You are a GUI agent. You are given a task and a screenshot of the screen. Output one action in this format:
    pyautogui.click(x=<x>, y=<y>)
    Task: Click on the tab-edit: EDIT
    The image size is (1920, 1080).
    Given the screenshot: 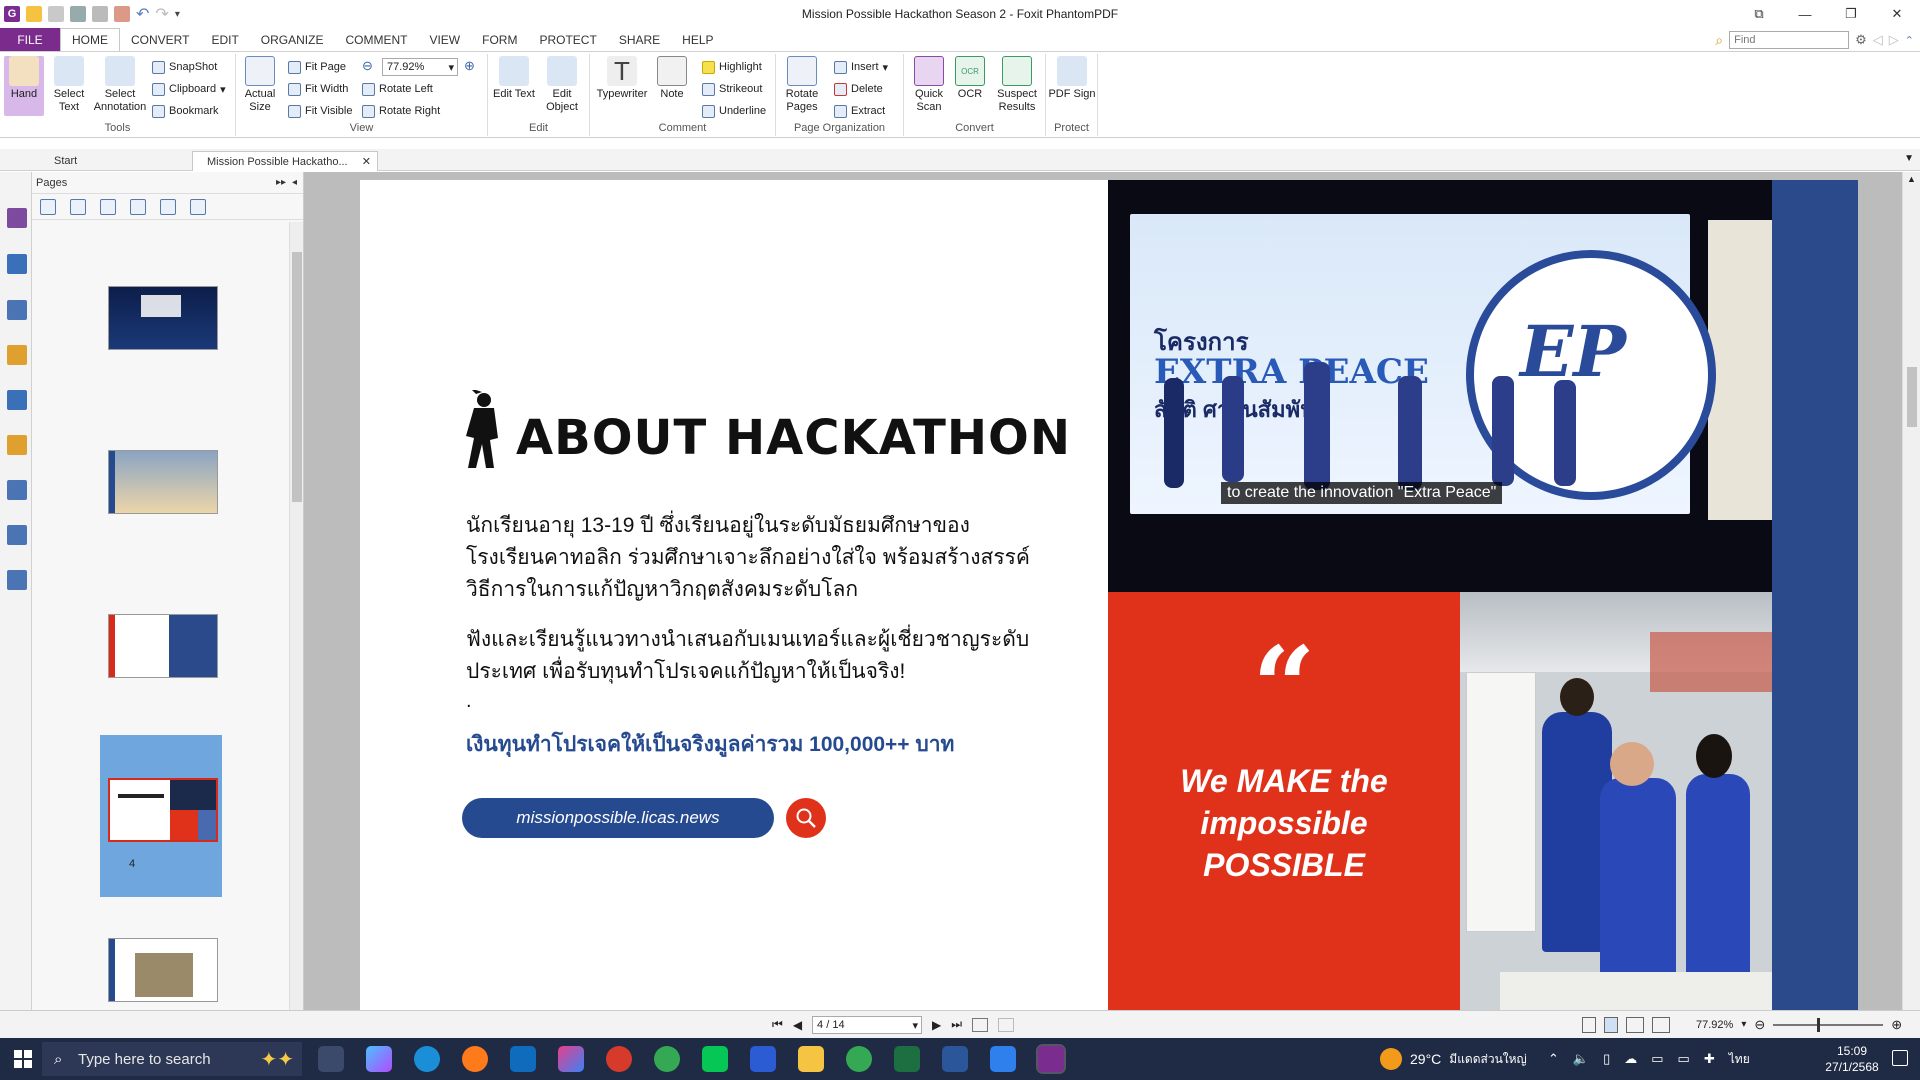 What is the action you would take?
    pyautogui.click(x=224, y=39)
    